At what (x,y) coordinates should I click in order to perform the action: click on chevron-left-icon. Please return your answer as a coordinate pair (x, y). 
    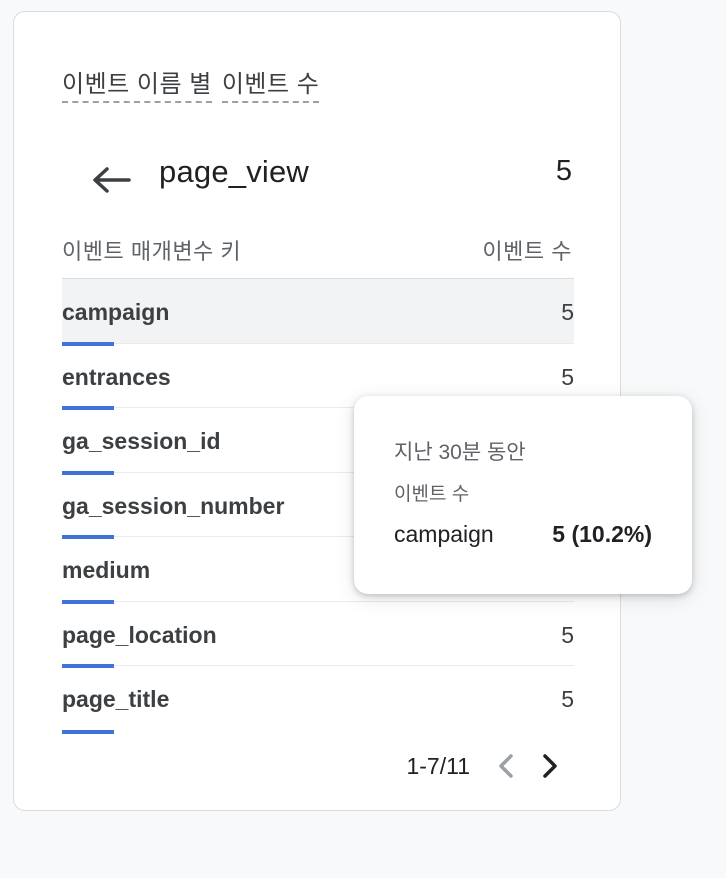
    Looking at the image, I should click on (506, 766).